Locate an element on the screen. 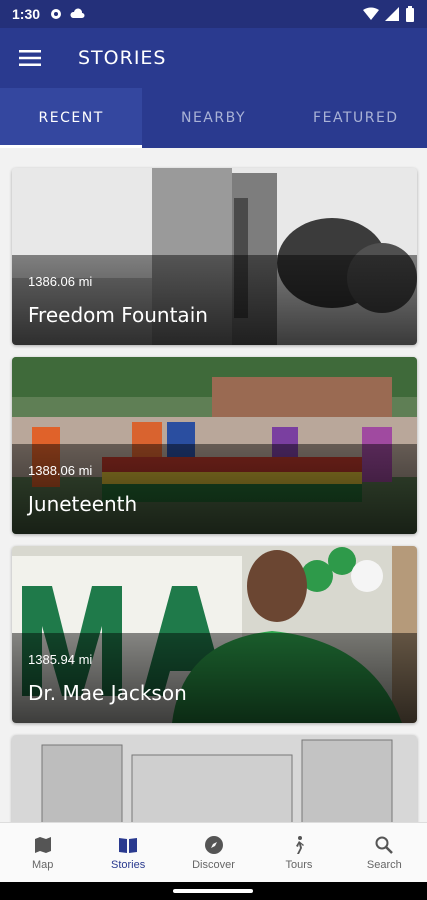 The height and width of the screenshot is (900, 427). story-distance: 1388.06 mi is located at coordinates (60, 470).